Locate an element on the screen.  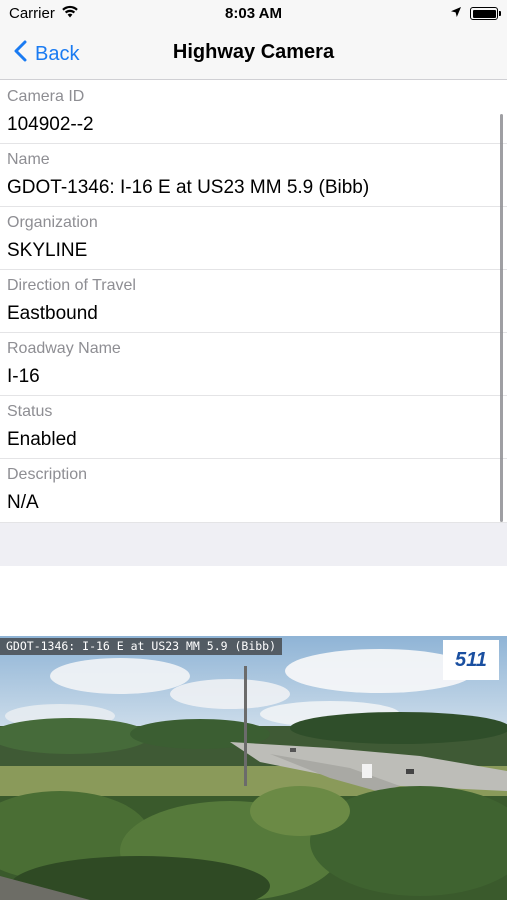
status-right is located at coordinates (475, 13).